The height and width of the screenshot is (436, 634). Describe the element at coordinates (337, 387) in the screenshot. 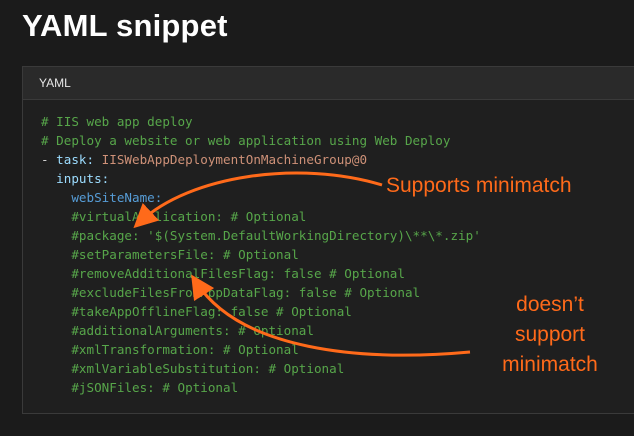

I see `code-line: #jSONFiles: # Optional` at that location.